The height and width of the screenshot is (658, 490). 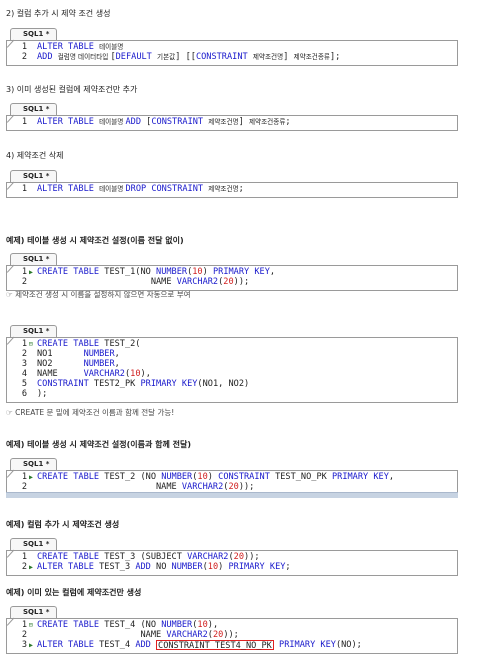 I want to click on code-line: 3 NO2 NUMBER,, so click(x=232, y=364).